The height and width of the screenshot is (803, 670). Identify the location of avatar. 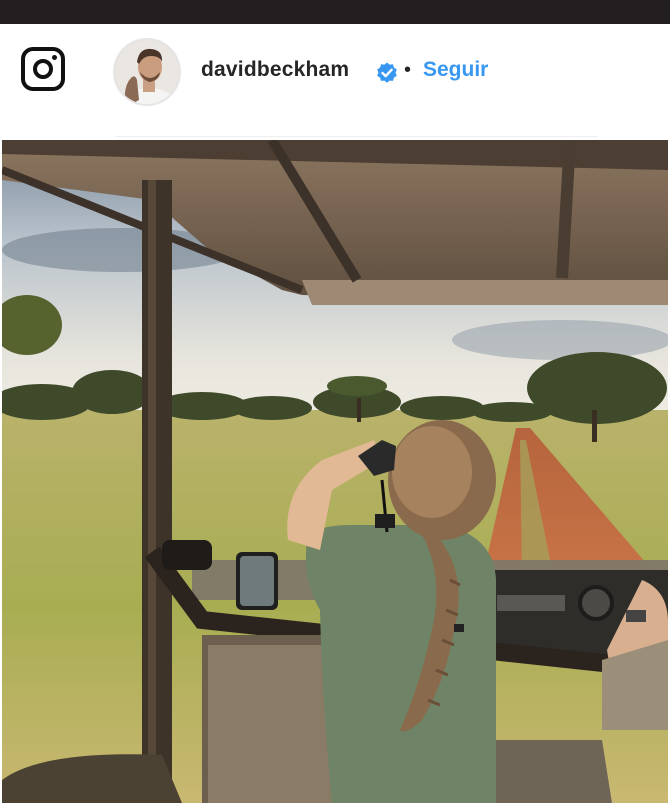
(147, 72).